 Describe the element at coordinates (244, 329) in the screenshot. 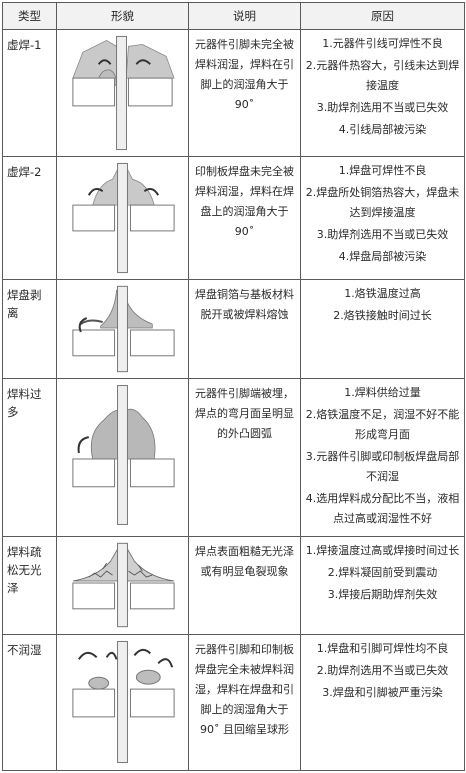

I see `row-desc: 焊盘铜箔与基板材料脱开或被焊料熔蚀` at that location.